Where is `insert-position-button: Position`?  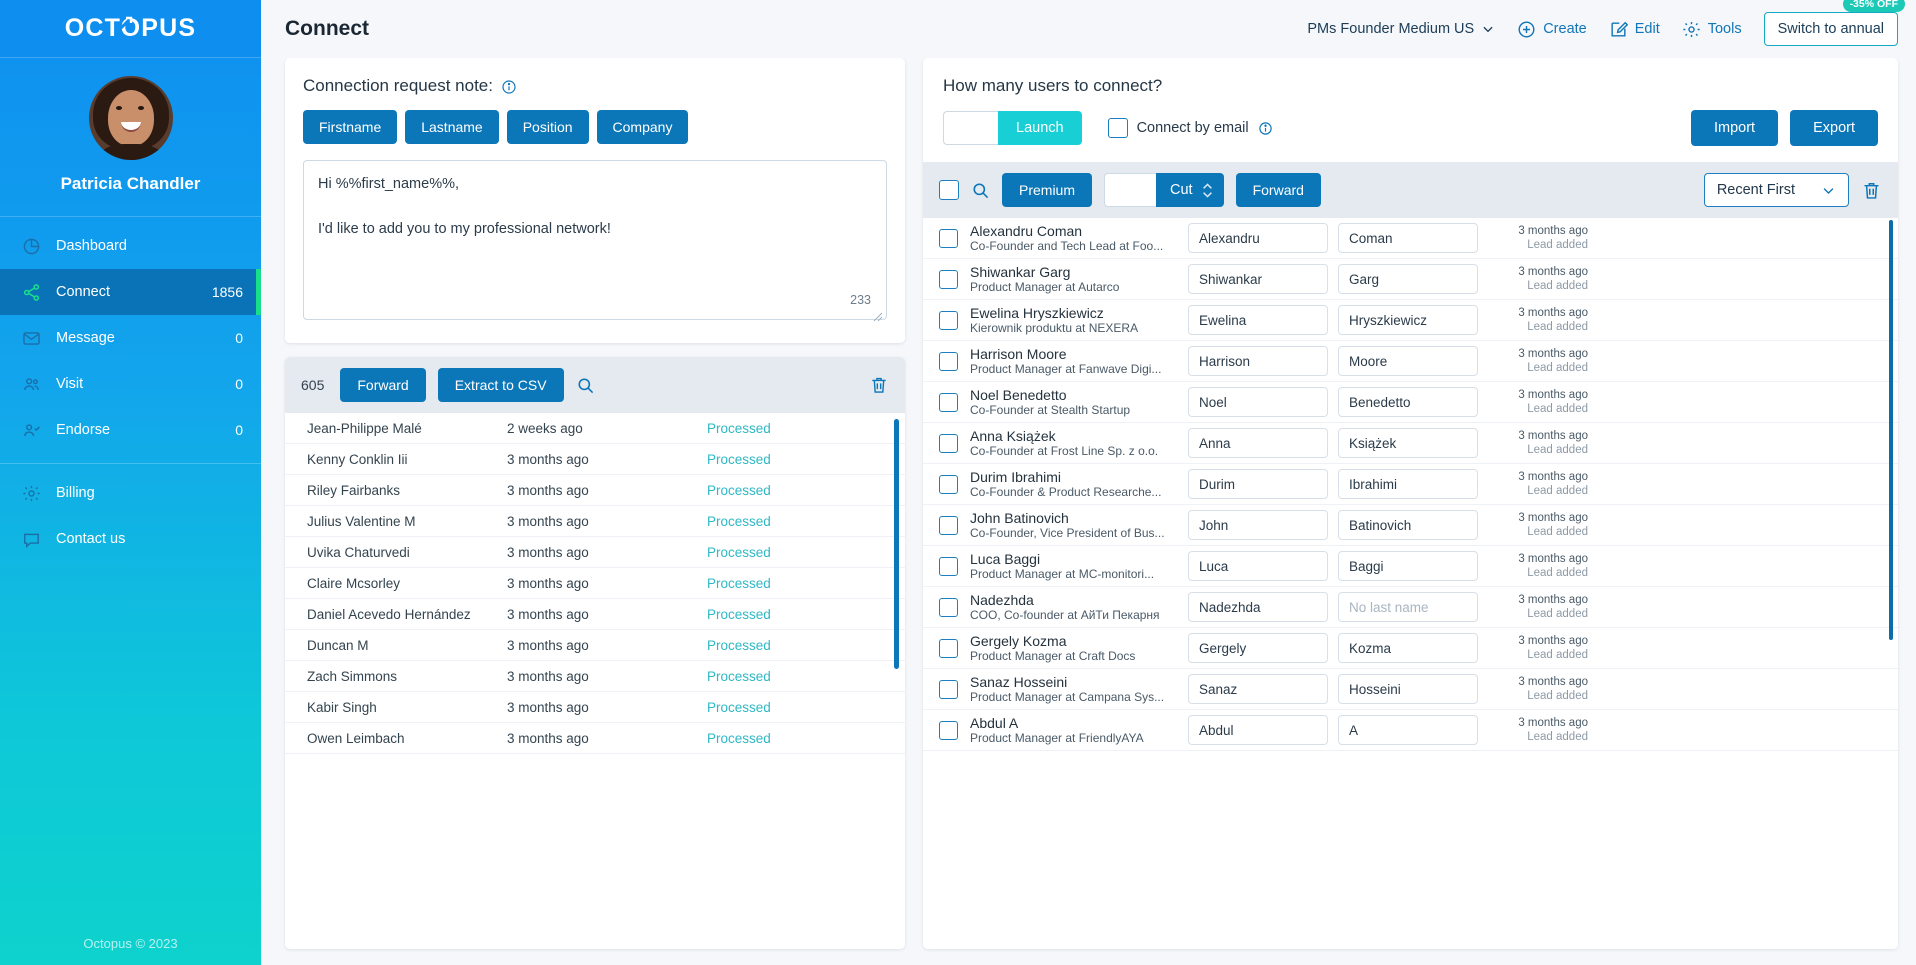 insert-position-button: Position is located at coordinates (547, 127).